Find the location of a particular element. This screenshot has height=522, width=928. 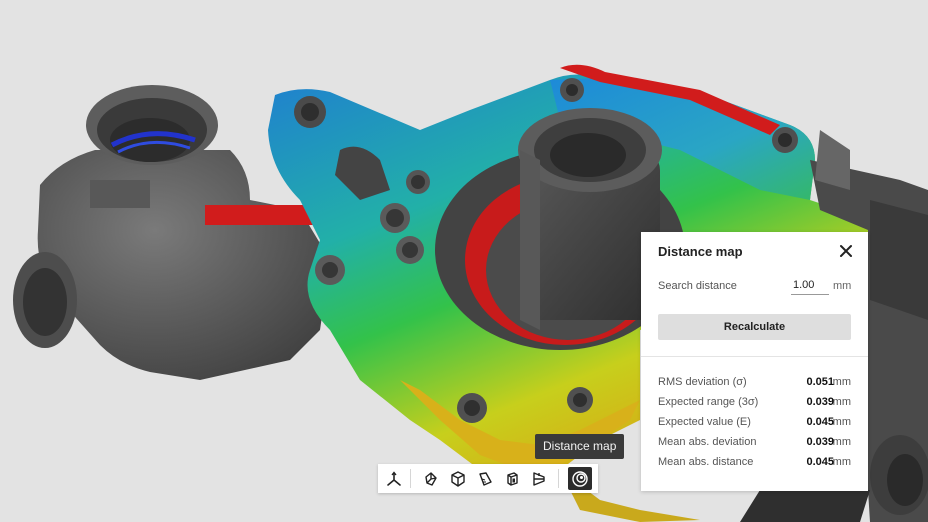

view-front-button is located at coordinates (431, 478).